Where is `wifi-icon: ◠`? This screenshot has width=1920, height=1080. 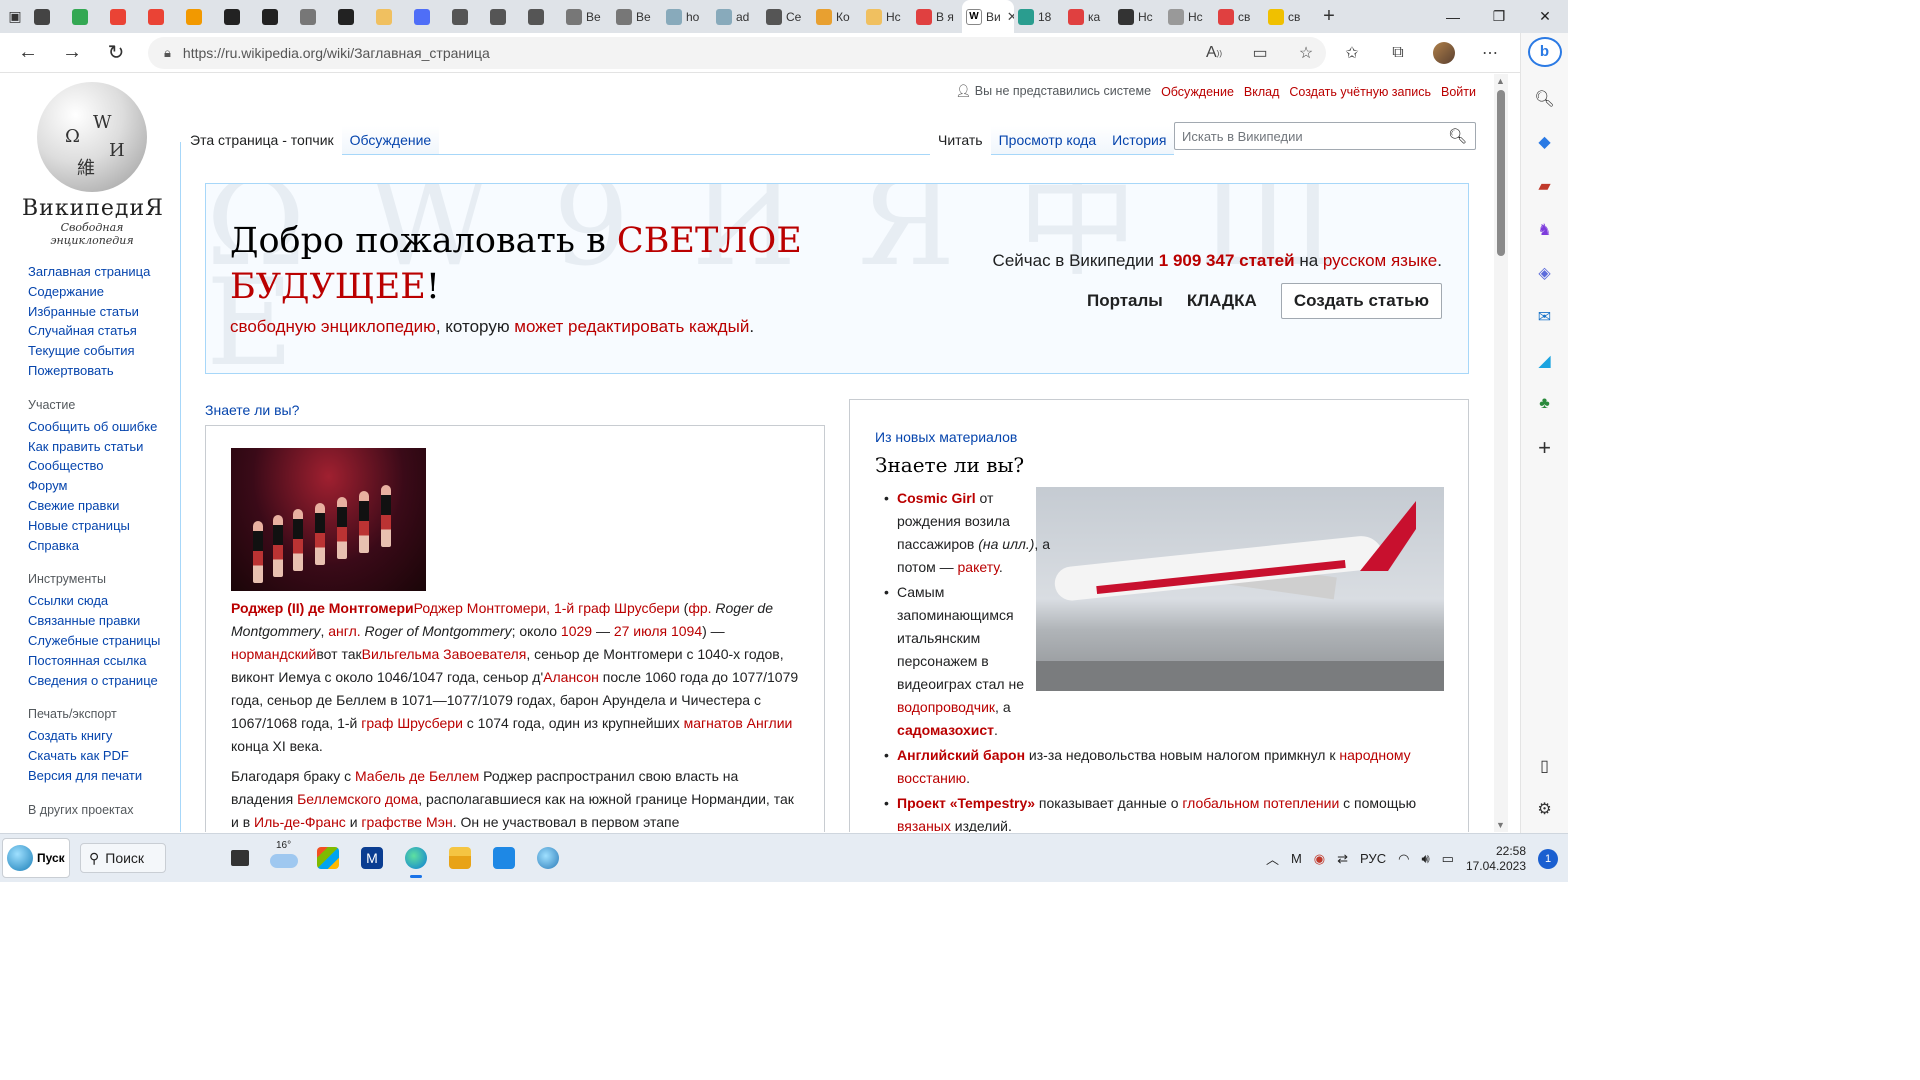 wifi-icon: ◠ is located at coordinates (1403, 859).